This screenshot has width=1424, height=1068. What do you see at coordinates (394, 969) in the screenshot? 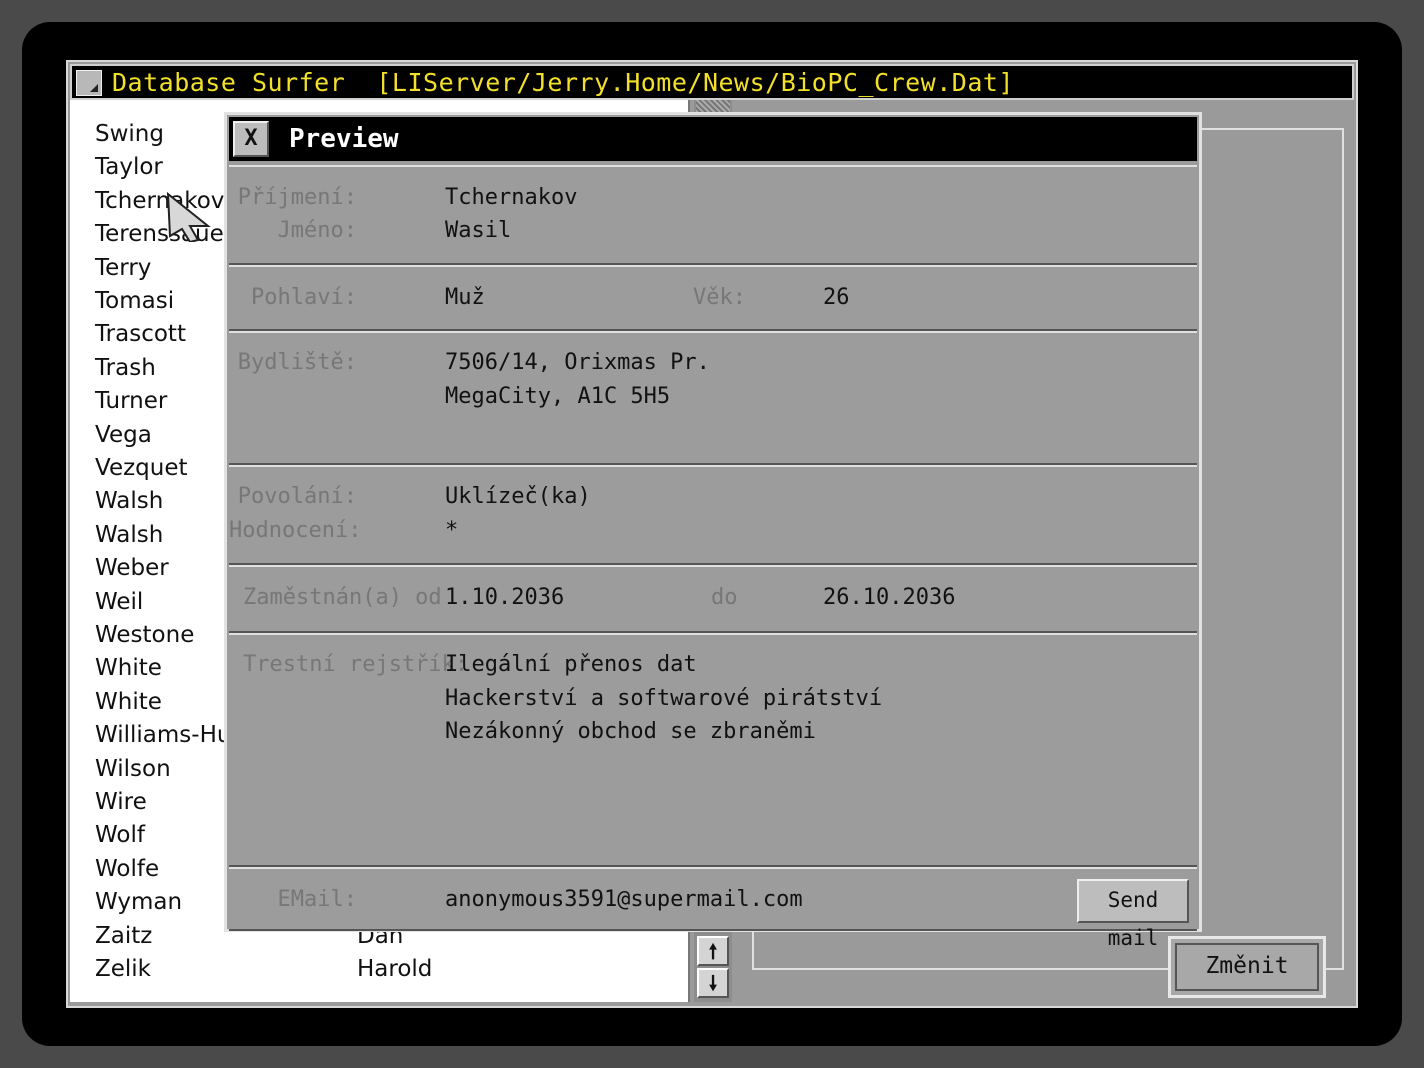
I see `list-item-first-name: Harold` at bounding box center [394, 969].